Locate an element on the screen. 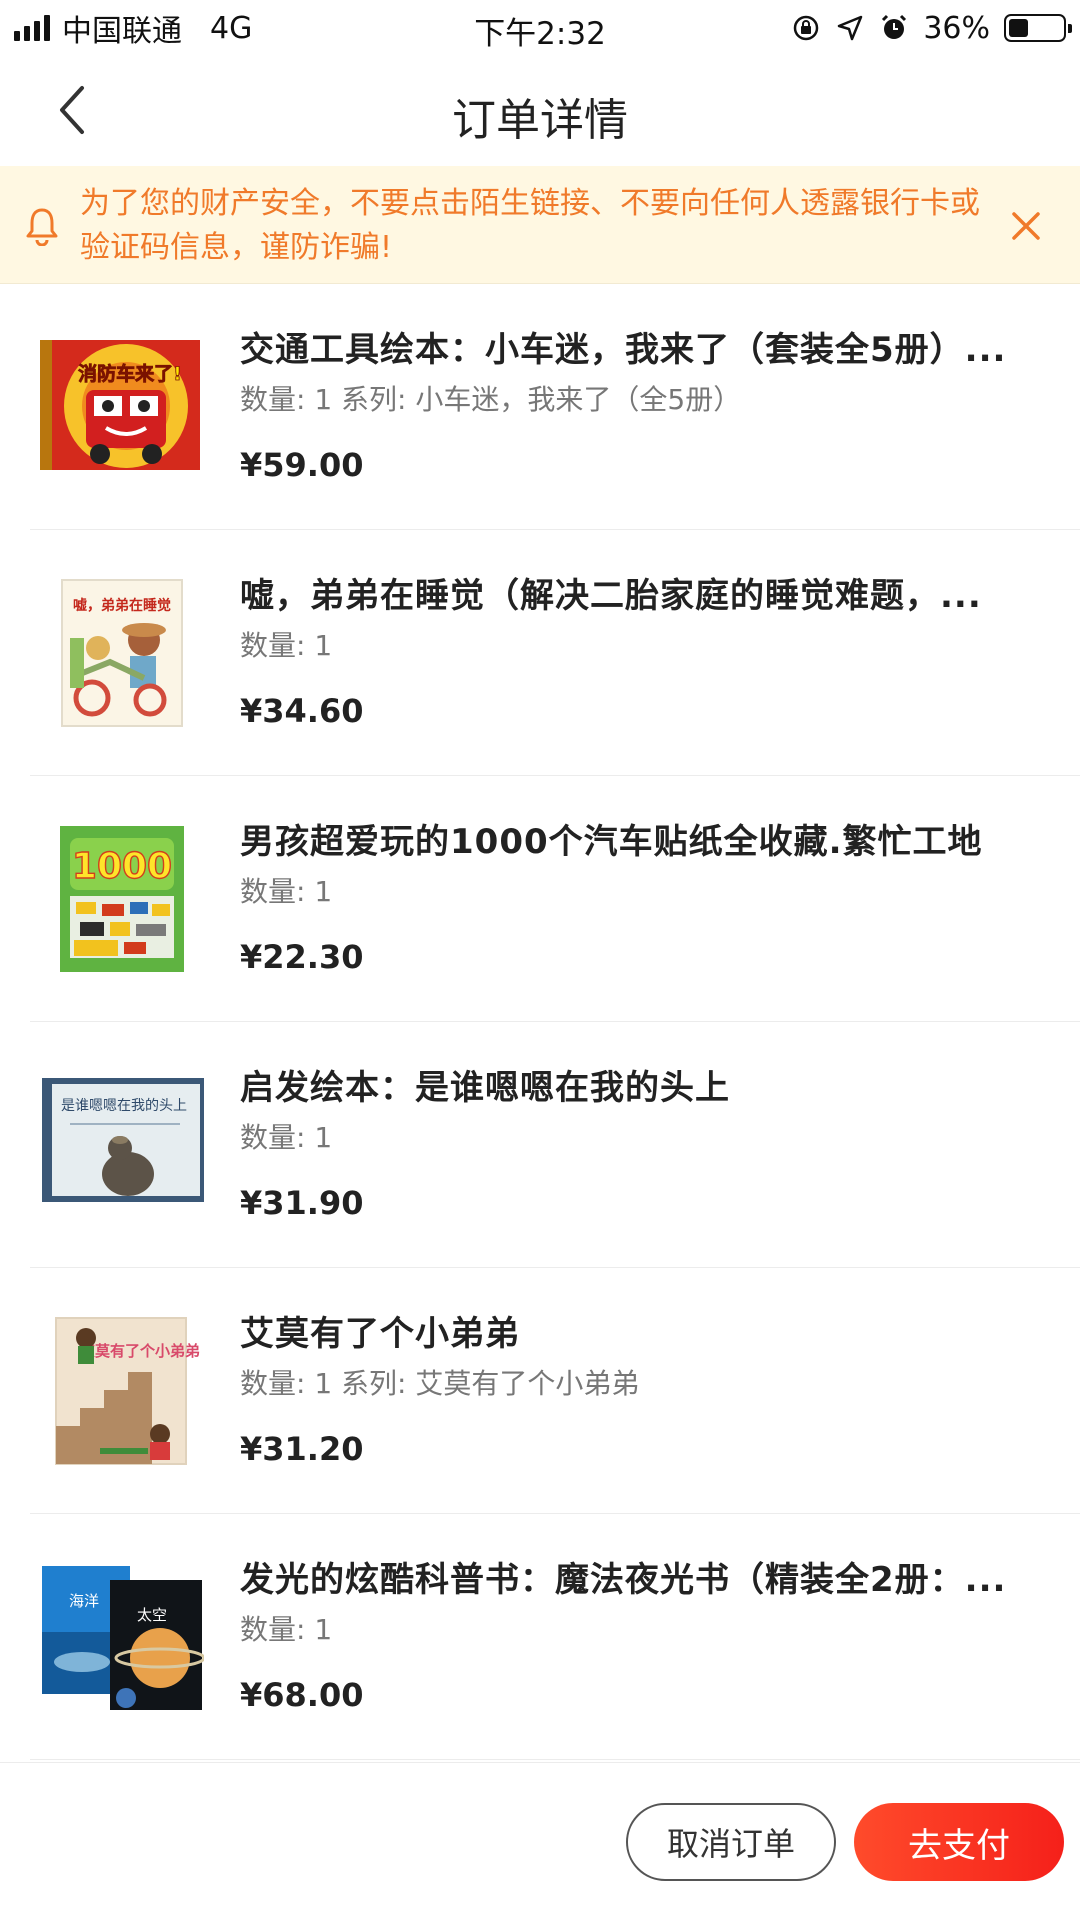  battery-icon is located at coordinates (1038, 28).